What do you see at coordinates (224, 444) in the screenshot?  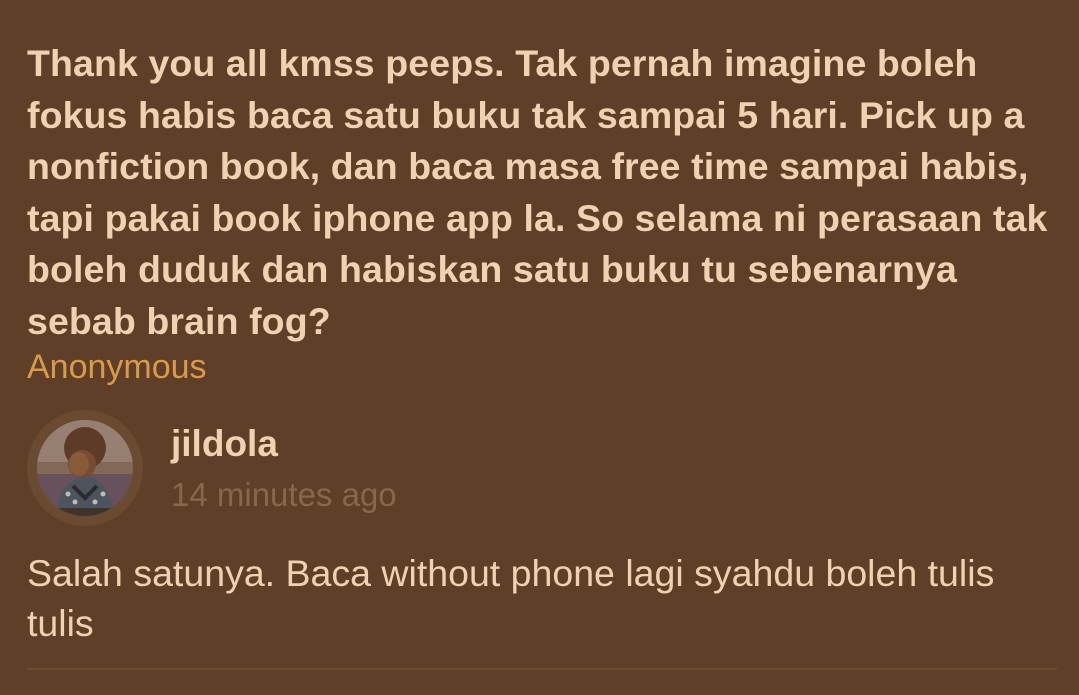 I see `commenter-name: jildola` at bounding box center [224, 444].